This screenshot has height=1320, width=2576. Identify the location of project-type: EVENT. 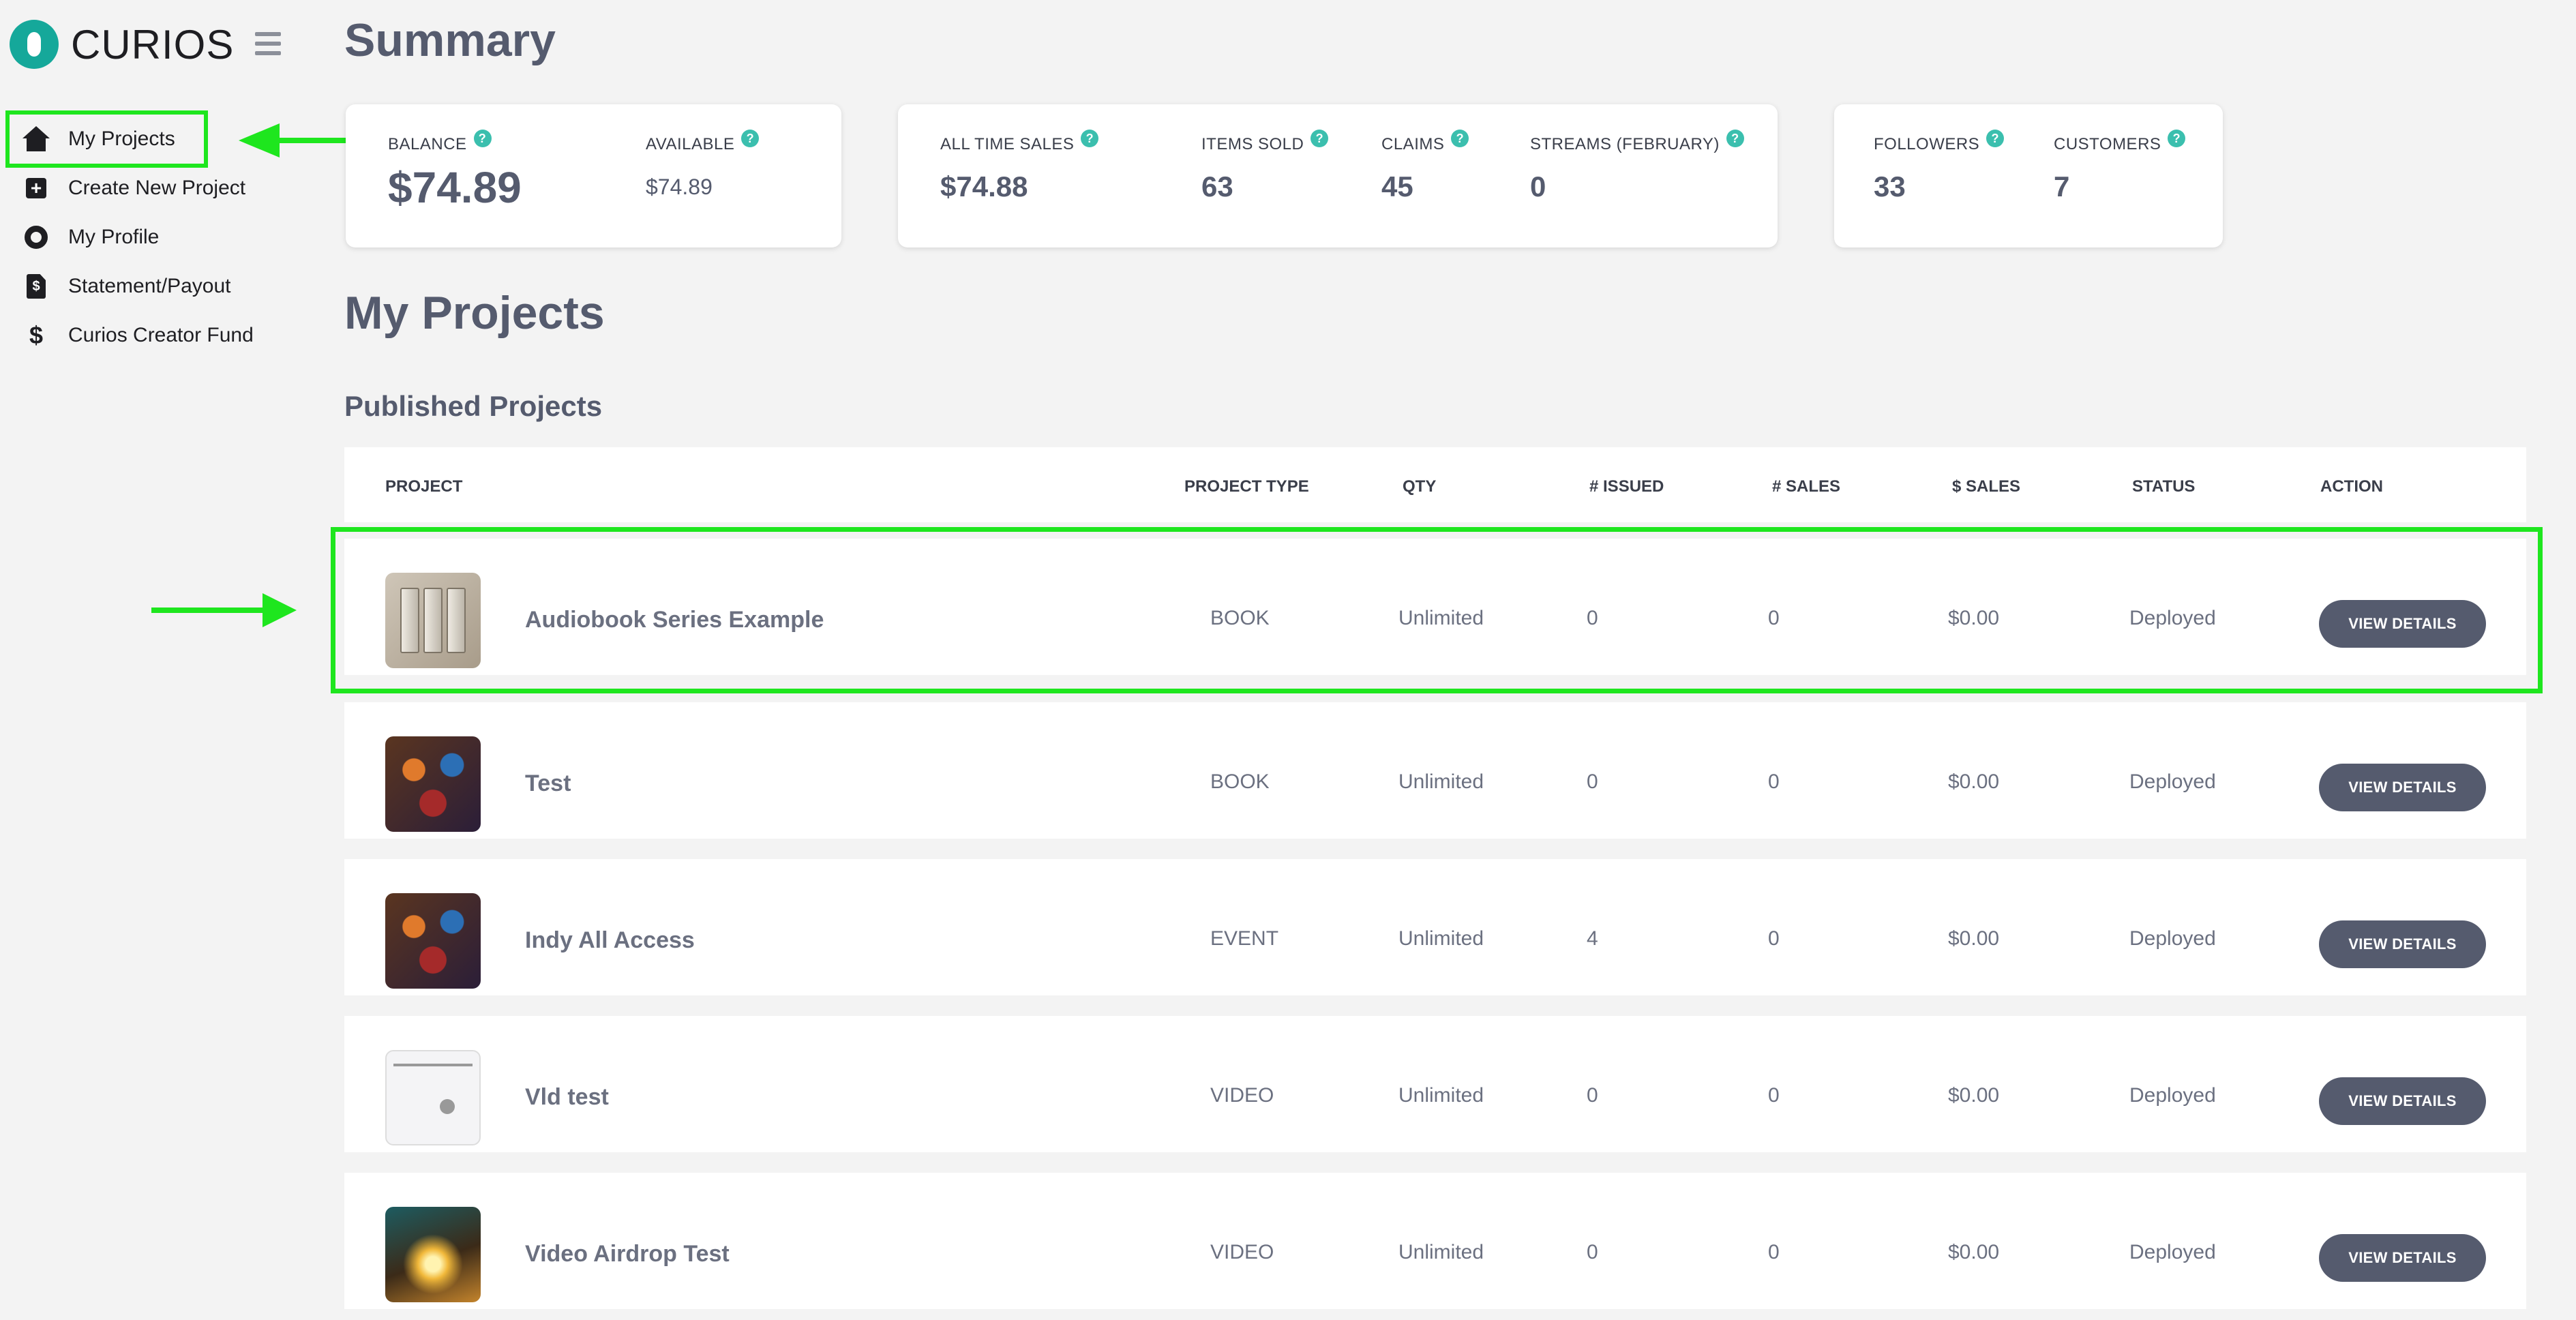
(1244, 938).